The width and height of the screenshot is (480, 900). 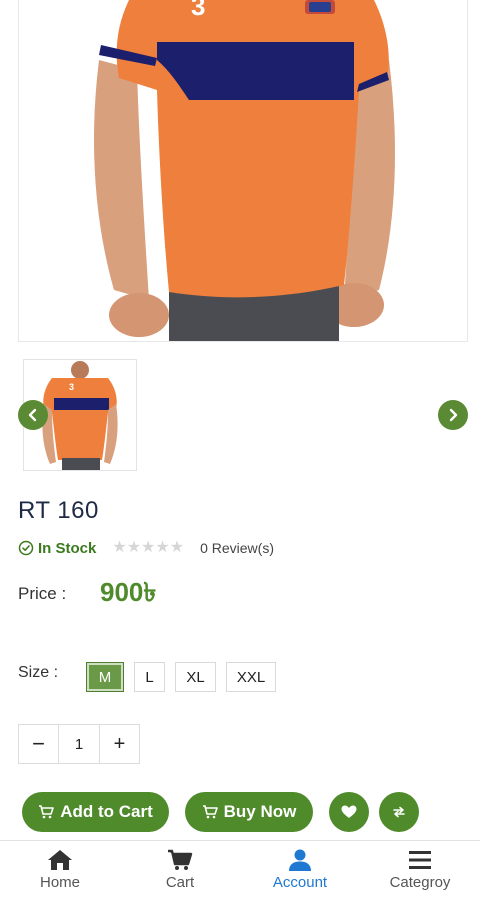 What do you see at coordinates (60, 860) in the screenshot?
I see `home-icon` at bounding box center [60, 860].